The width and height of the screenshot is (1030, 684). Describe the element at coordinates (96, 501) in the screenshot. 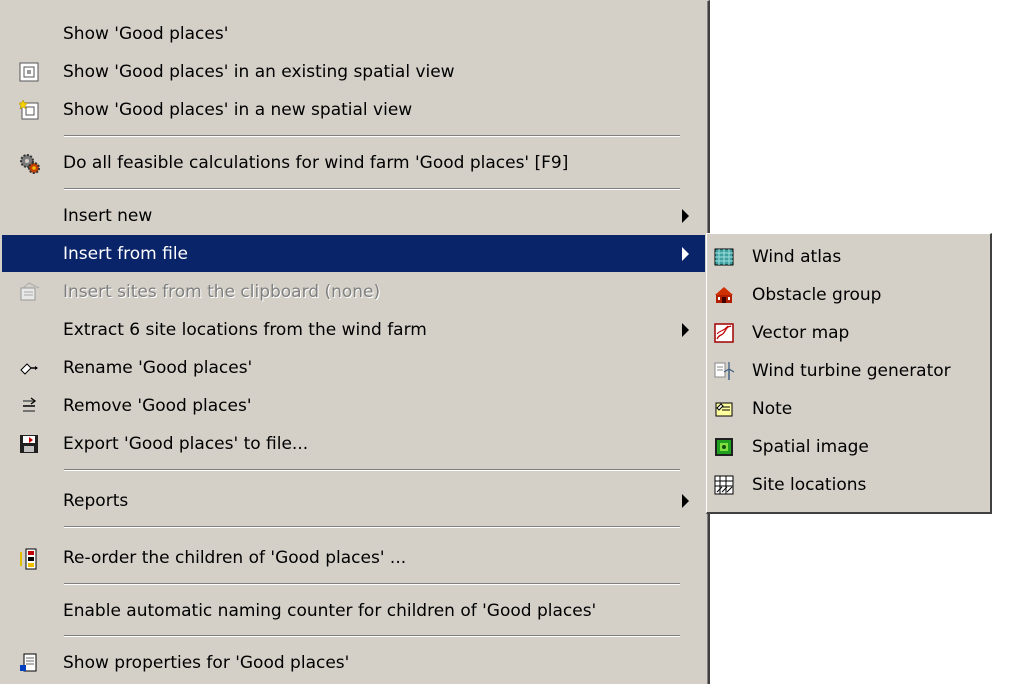

I see `menu-item-label: Reports` at that location.